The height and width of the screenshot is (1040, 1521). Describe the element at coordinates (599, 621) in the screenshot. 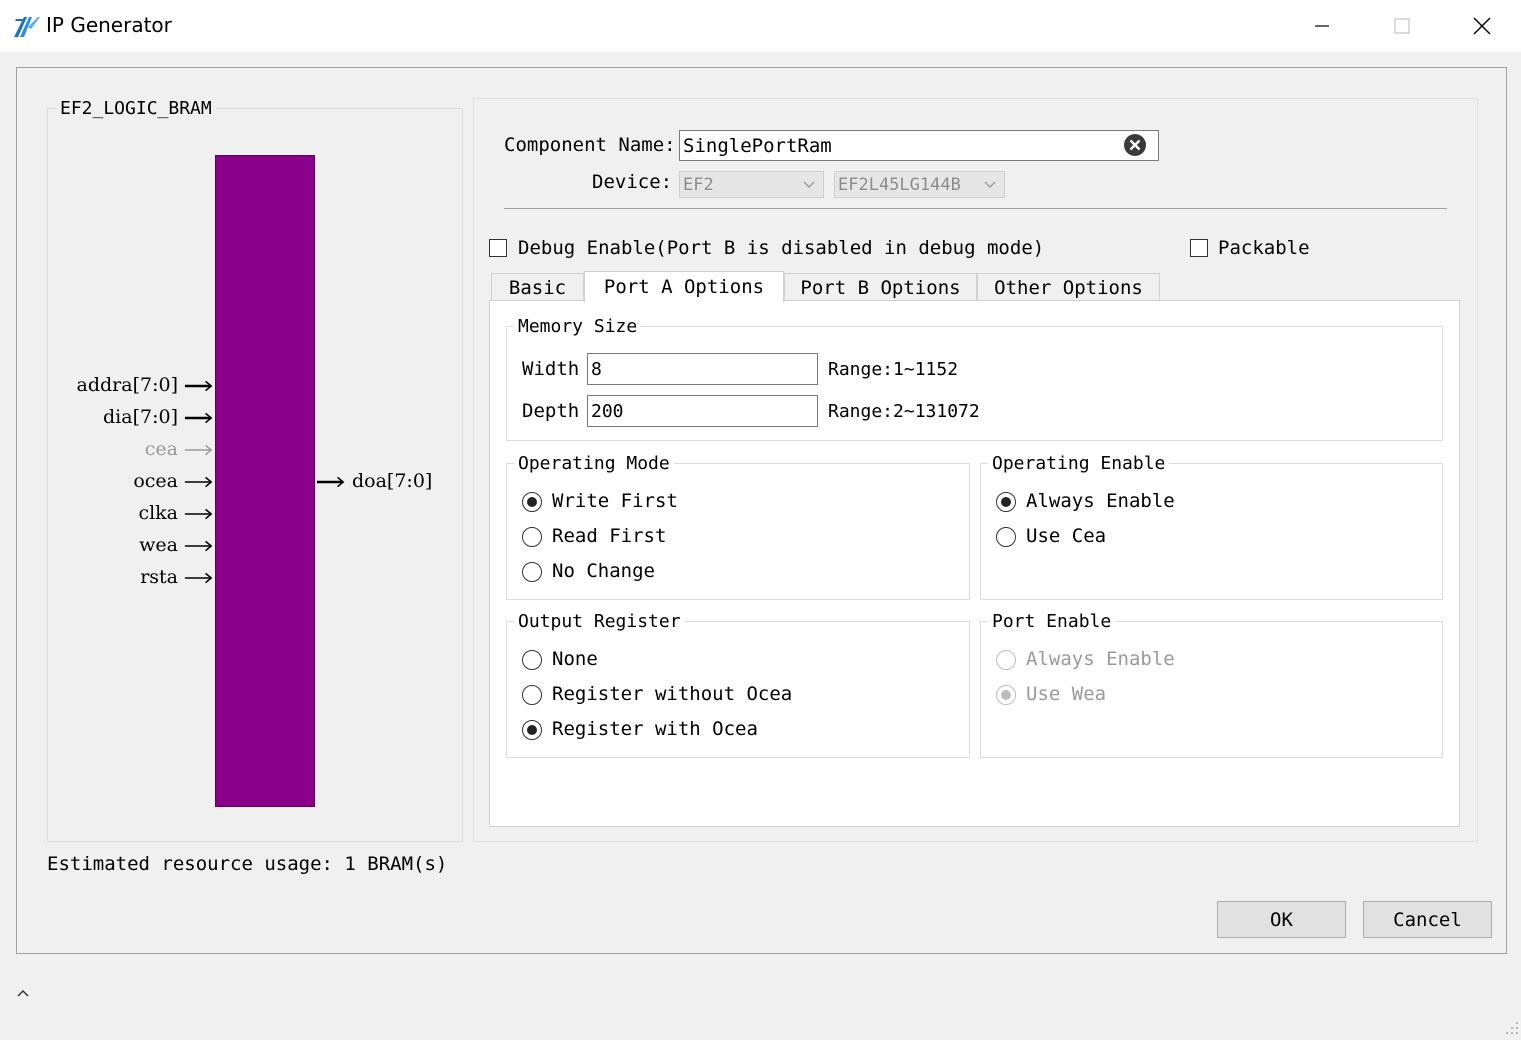

I see `output-register-title: Output Register` at that location.